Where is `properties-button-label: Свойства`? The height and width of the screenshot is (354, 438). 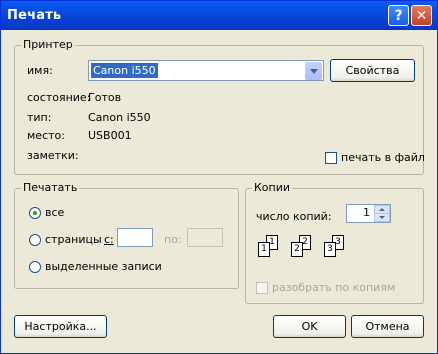
properties-button-label: Свойства is located at coordinates (372, 70).